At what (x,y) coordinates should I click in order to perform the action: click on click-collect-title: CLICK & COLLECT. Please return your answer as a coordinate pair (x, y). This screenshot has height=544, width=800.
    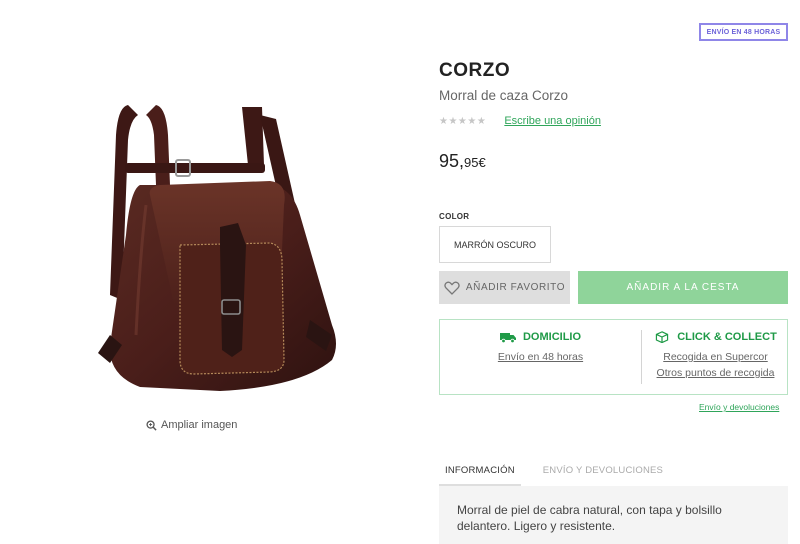
    Looking at the image, I should click on (715, 337).